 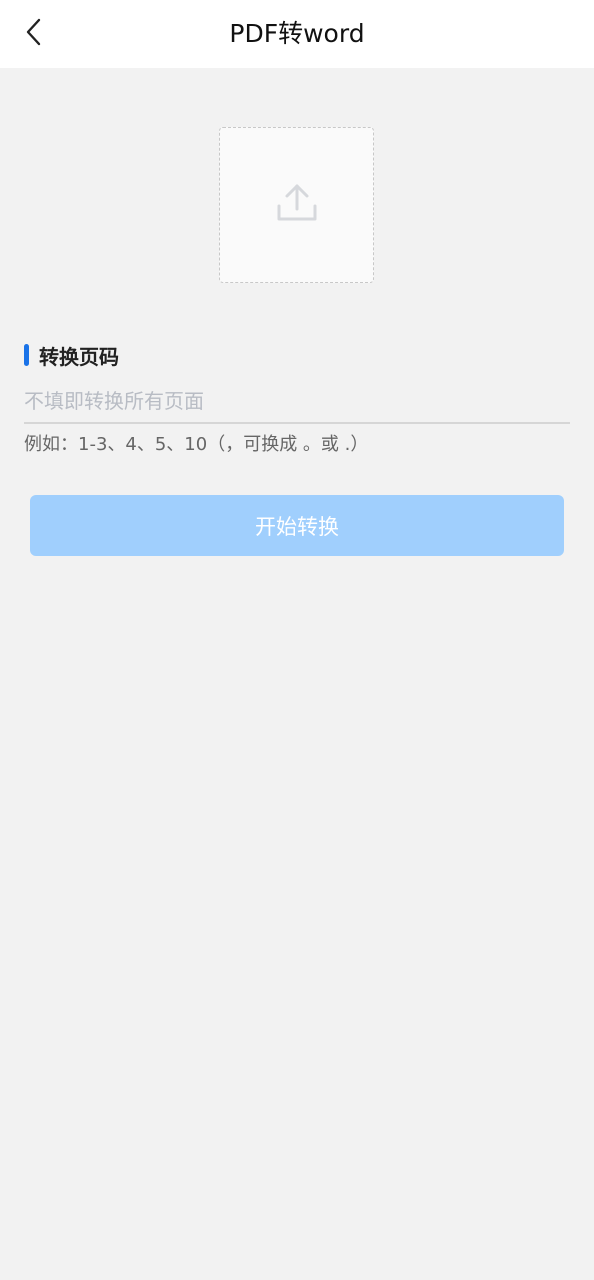 What do you see at coordinates (79, 356) in the screenshot?
I see `page-range-label-text: 转换页码` at bounding box center [79, 356].